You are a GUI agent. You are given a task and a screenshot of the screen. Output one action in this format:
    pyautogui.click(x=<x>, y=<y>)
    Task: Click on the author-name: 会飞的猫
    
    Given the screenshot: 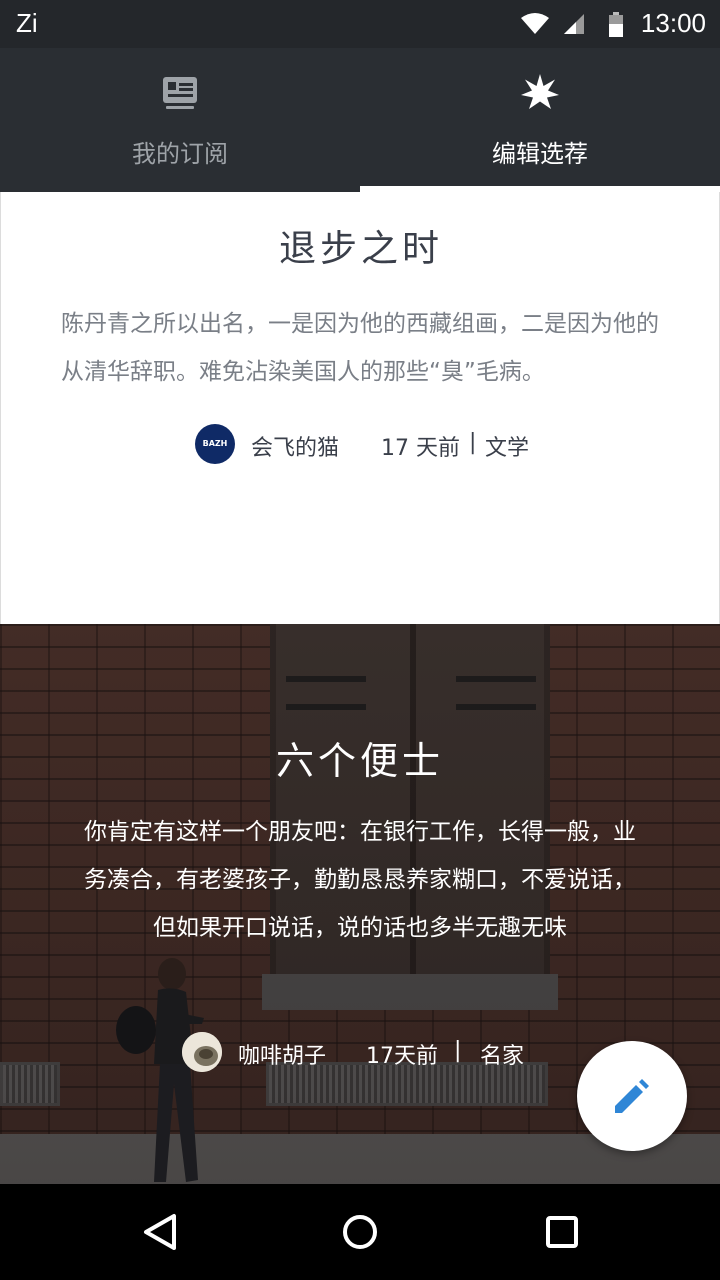 What is the action you would take?
    pyautogui.click(x=295, y=446)
    